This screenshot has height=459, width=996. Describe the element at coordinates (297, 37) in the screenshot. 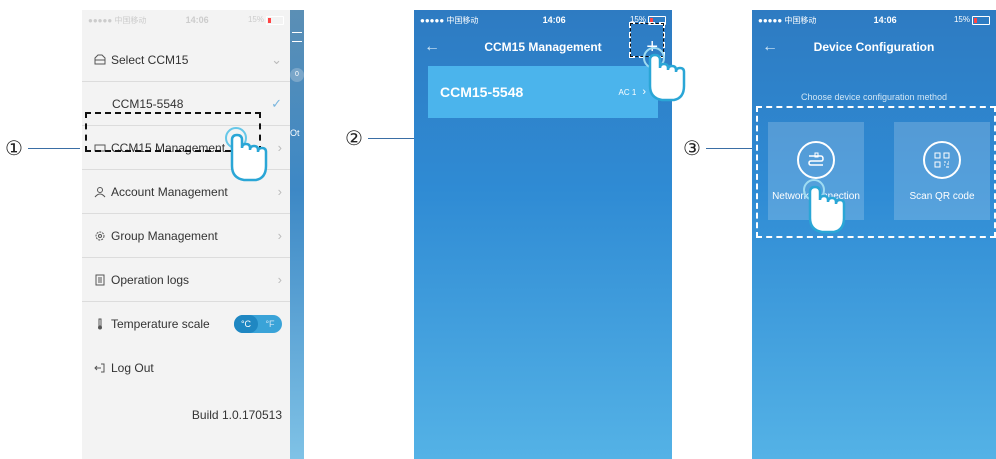

I see `menu-icon` at that location.